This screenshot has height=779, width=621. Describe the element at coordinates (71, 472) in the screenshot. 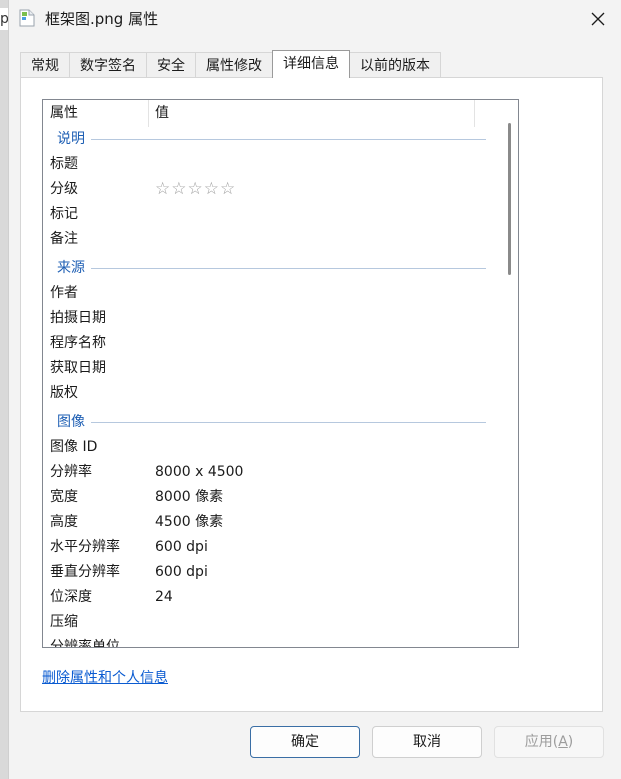

I see `property-name: 分辨率` at that location.